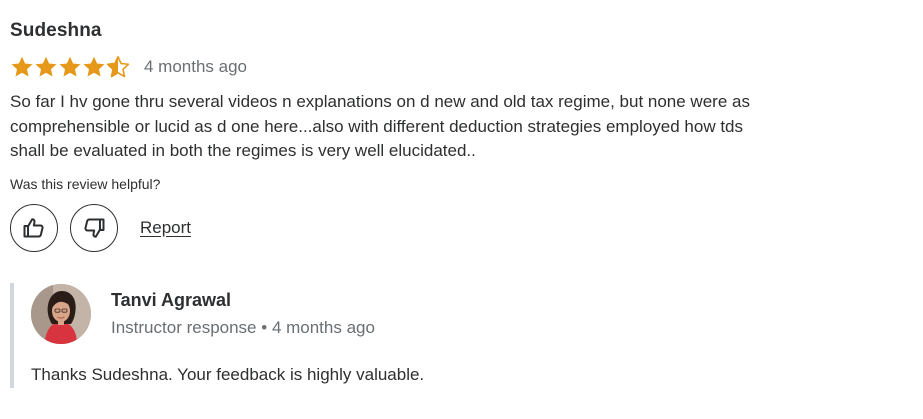  I want to click on thumbs-down-button, so click(94, 228).